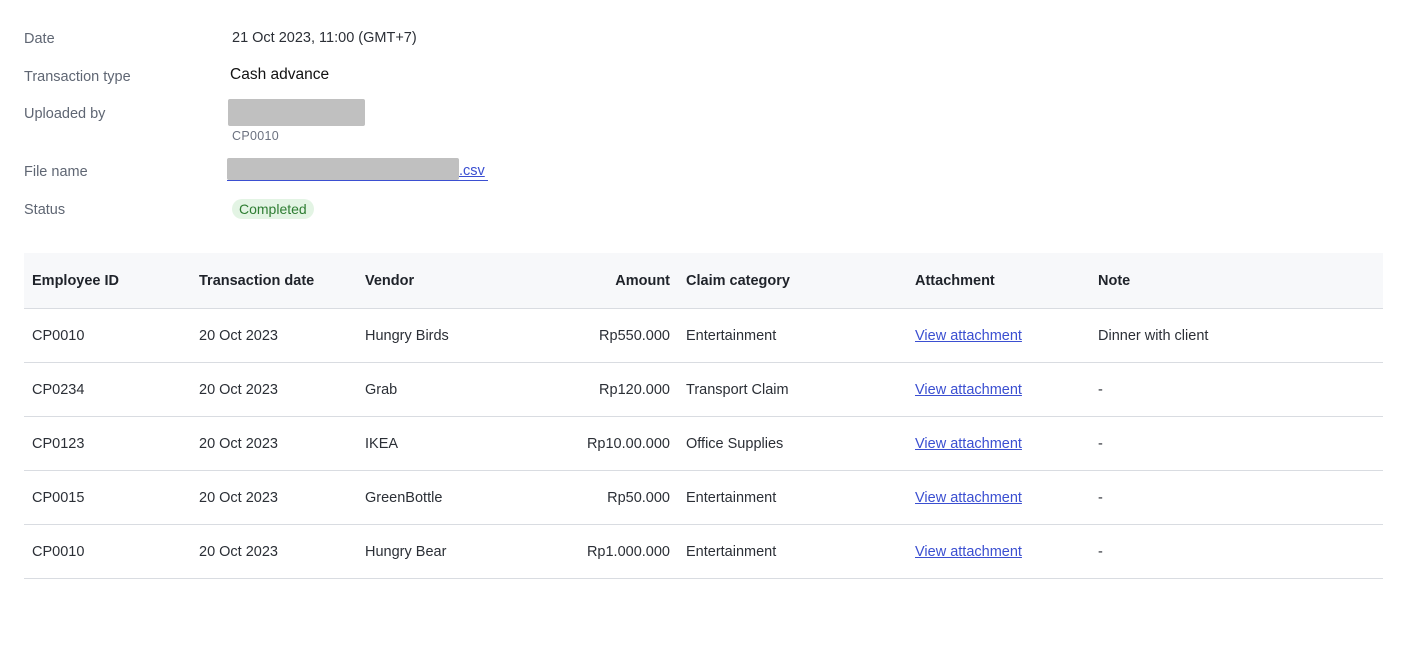  Describe the element at coordinates (107, 443) in the screenshot. I see `cell-employee-id: CP0123` at that location.